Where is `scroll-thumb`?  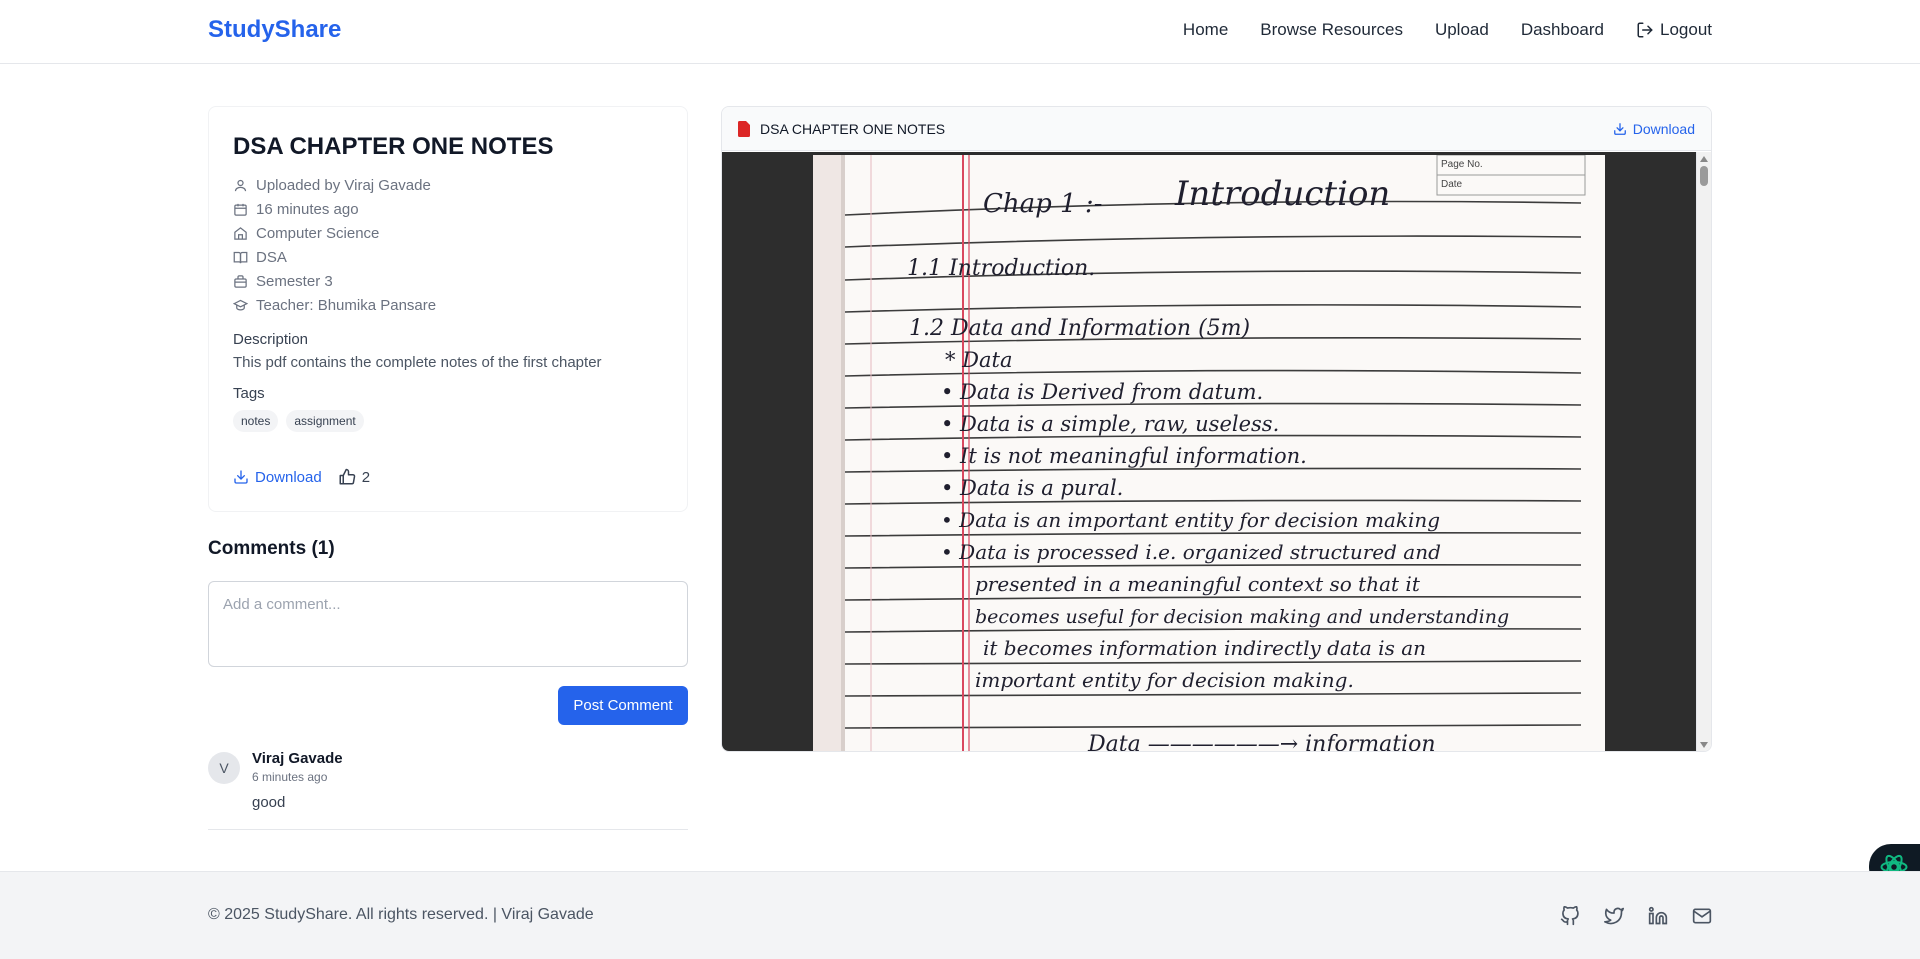 scroll-thumb is located at coordinates (1704, 176).